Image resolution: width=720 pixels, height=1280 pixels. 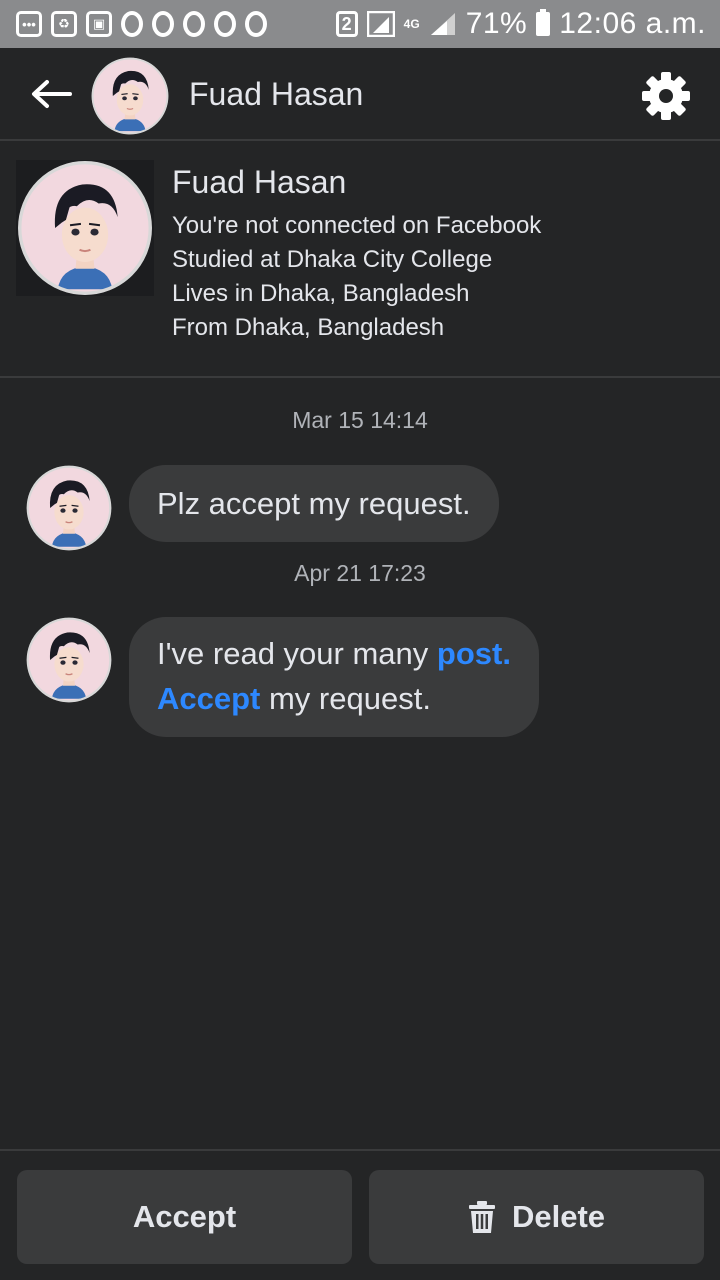 What do you see at coordinates (474, 653) in the screenshot?
I see `post-link: post.` at bounding box center [474, 653].